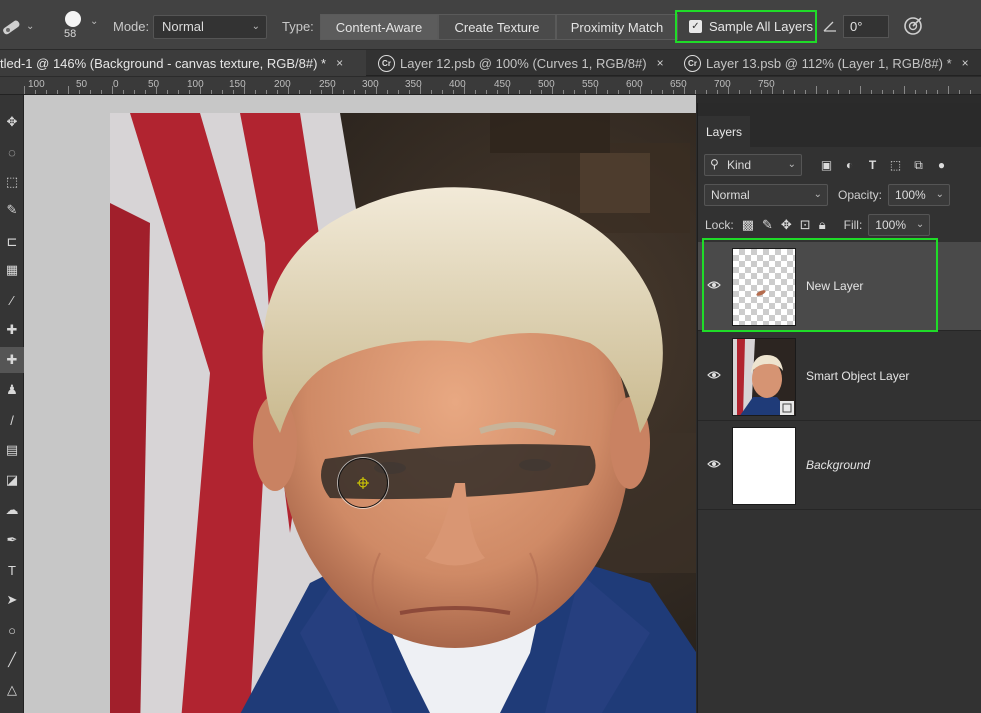 The height and width of the screenshot is (713, 981). Describe the element at coordinates (695, 26) in the screenshot. I see `sample-all-layers-checkbox: ✓` at that location.